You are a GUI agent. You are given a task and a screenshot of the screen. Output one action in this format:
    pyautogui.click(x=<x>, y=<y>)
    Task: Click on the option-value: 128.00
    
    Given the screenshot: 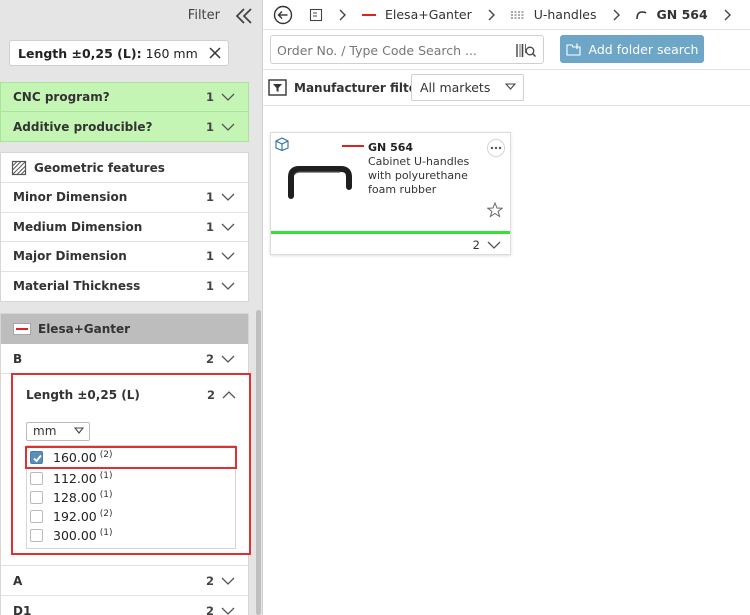 What is the action you would take?
    pyautogui.click(x=75, y=497)
    